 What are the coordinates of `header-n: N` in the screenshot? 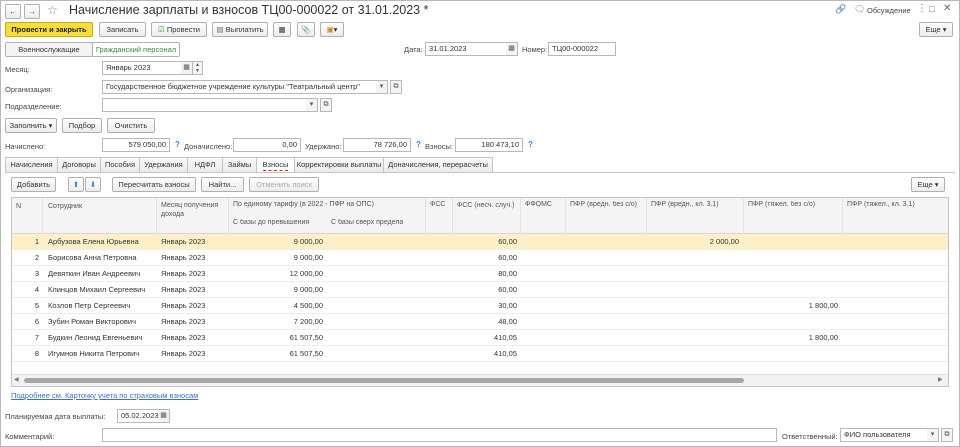 It's located at (18, 206).